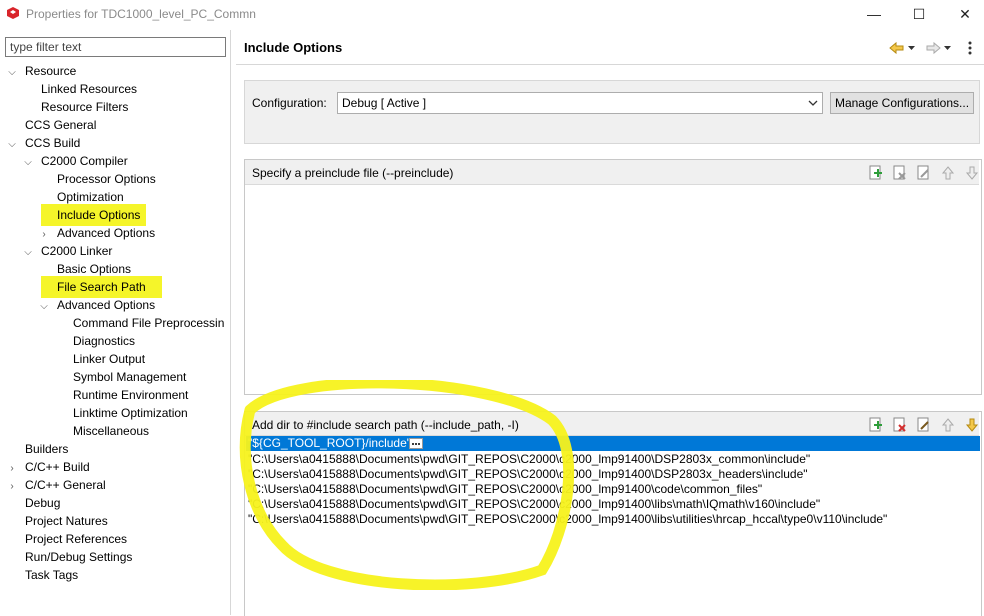 The height and width of the screenshot is (616, 984). What do you see at coordinates (117, 467) in the screenshot?
I see `tree-item-cpp-build: › C/C++ Build` at bounding box center [117, 467].